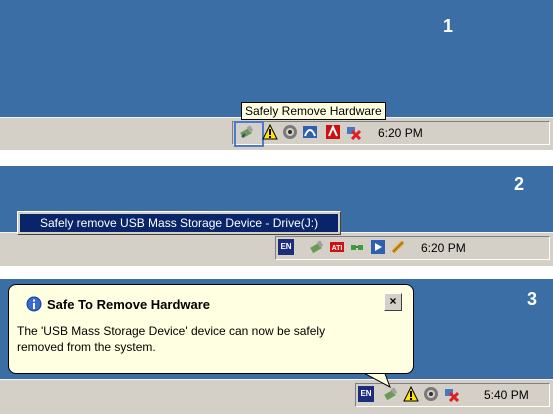  What do you see at coordinates (313, 111) in the screenshot?
I see `tooltip: Safely Remove Hardware` at bounding box center [313, 111].